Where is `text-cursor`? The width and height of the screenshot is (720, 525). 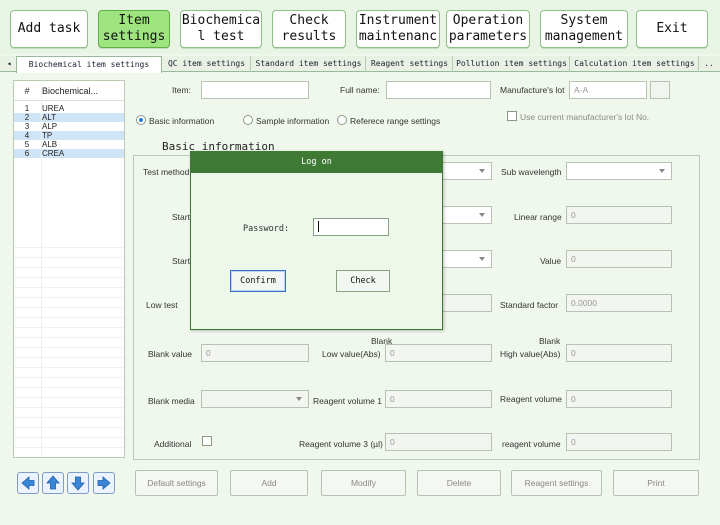 text-cursor is located at coordinates (318, 226).